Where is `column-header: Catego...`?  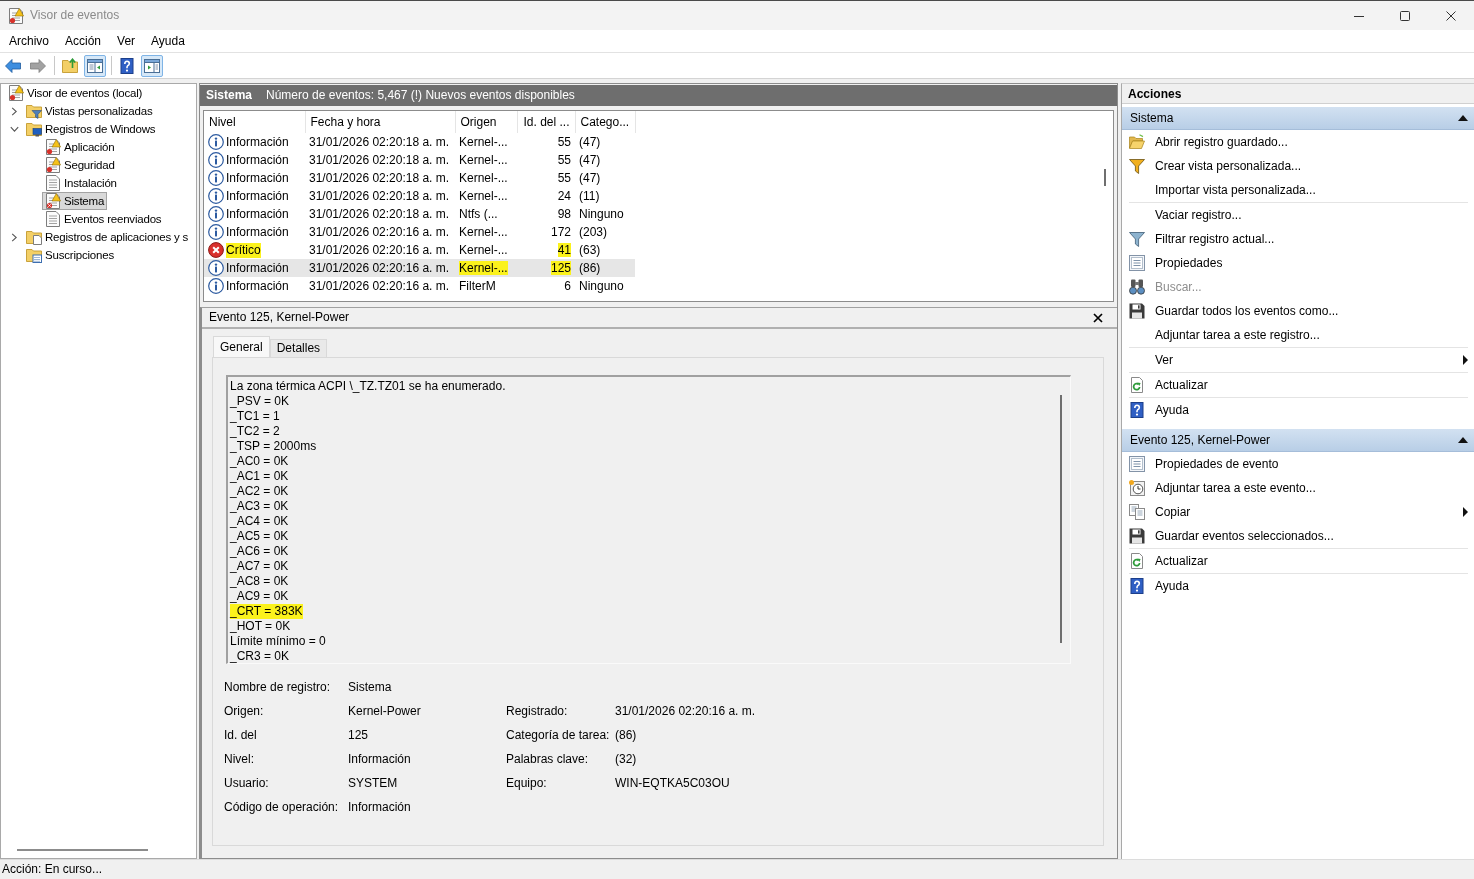 column-header: Catego... is located at coordinates (605, 122).